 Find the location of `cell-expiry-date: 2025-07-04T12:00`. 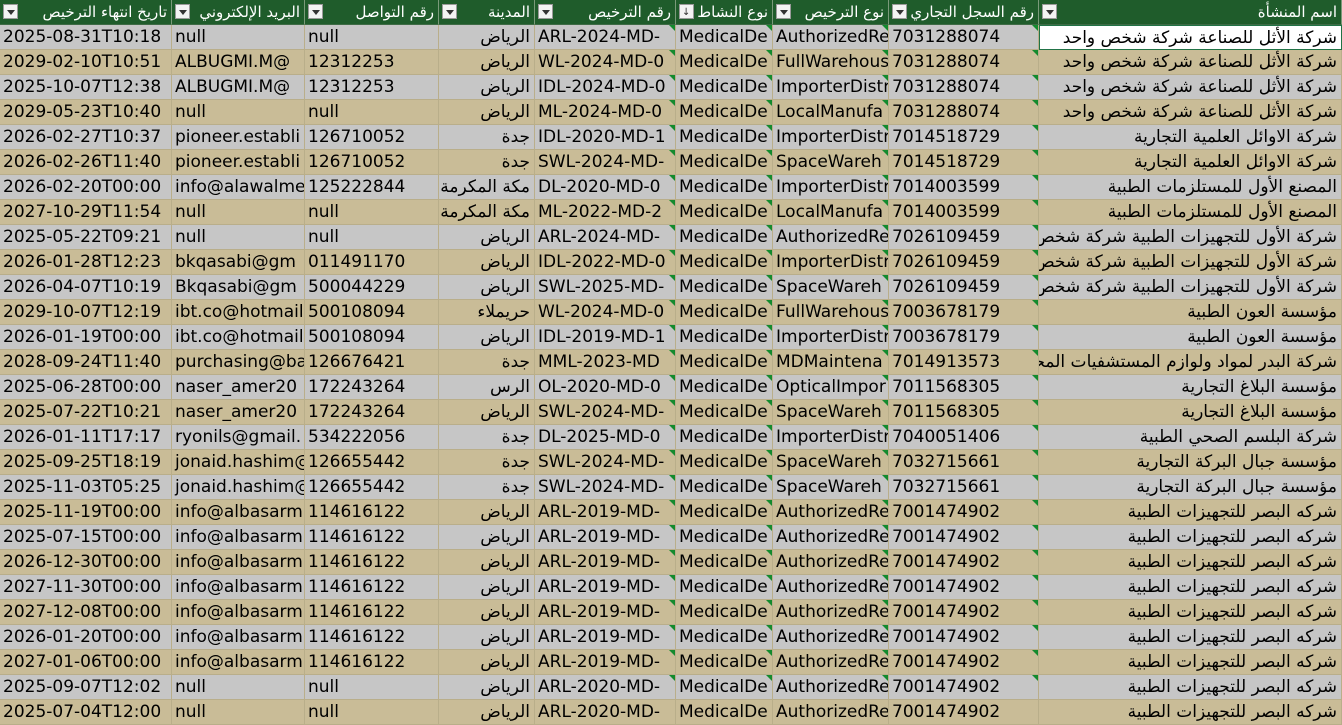

cell-expiry-date: 2025-07-04T12:00 is located at coordinates (86, 712).